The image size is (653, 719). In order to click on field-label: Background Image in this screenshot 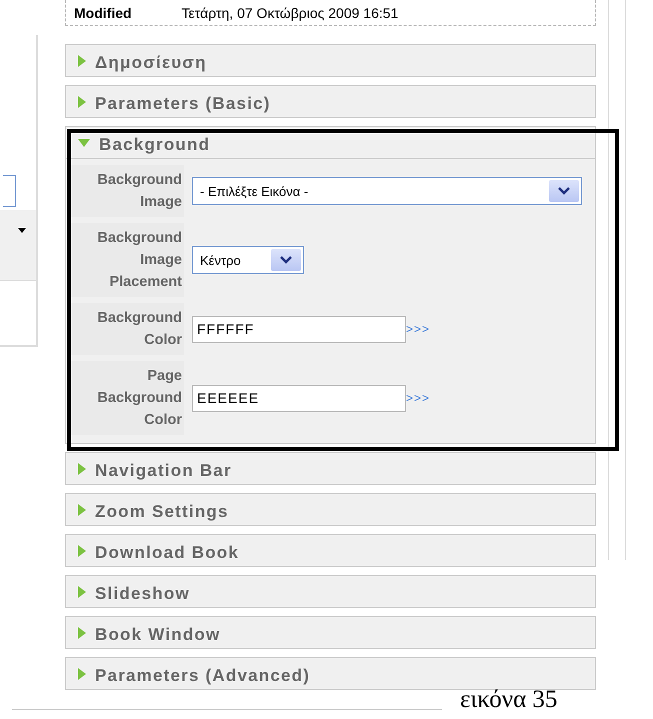, I will do `click(127, 191)`.